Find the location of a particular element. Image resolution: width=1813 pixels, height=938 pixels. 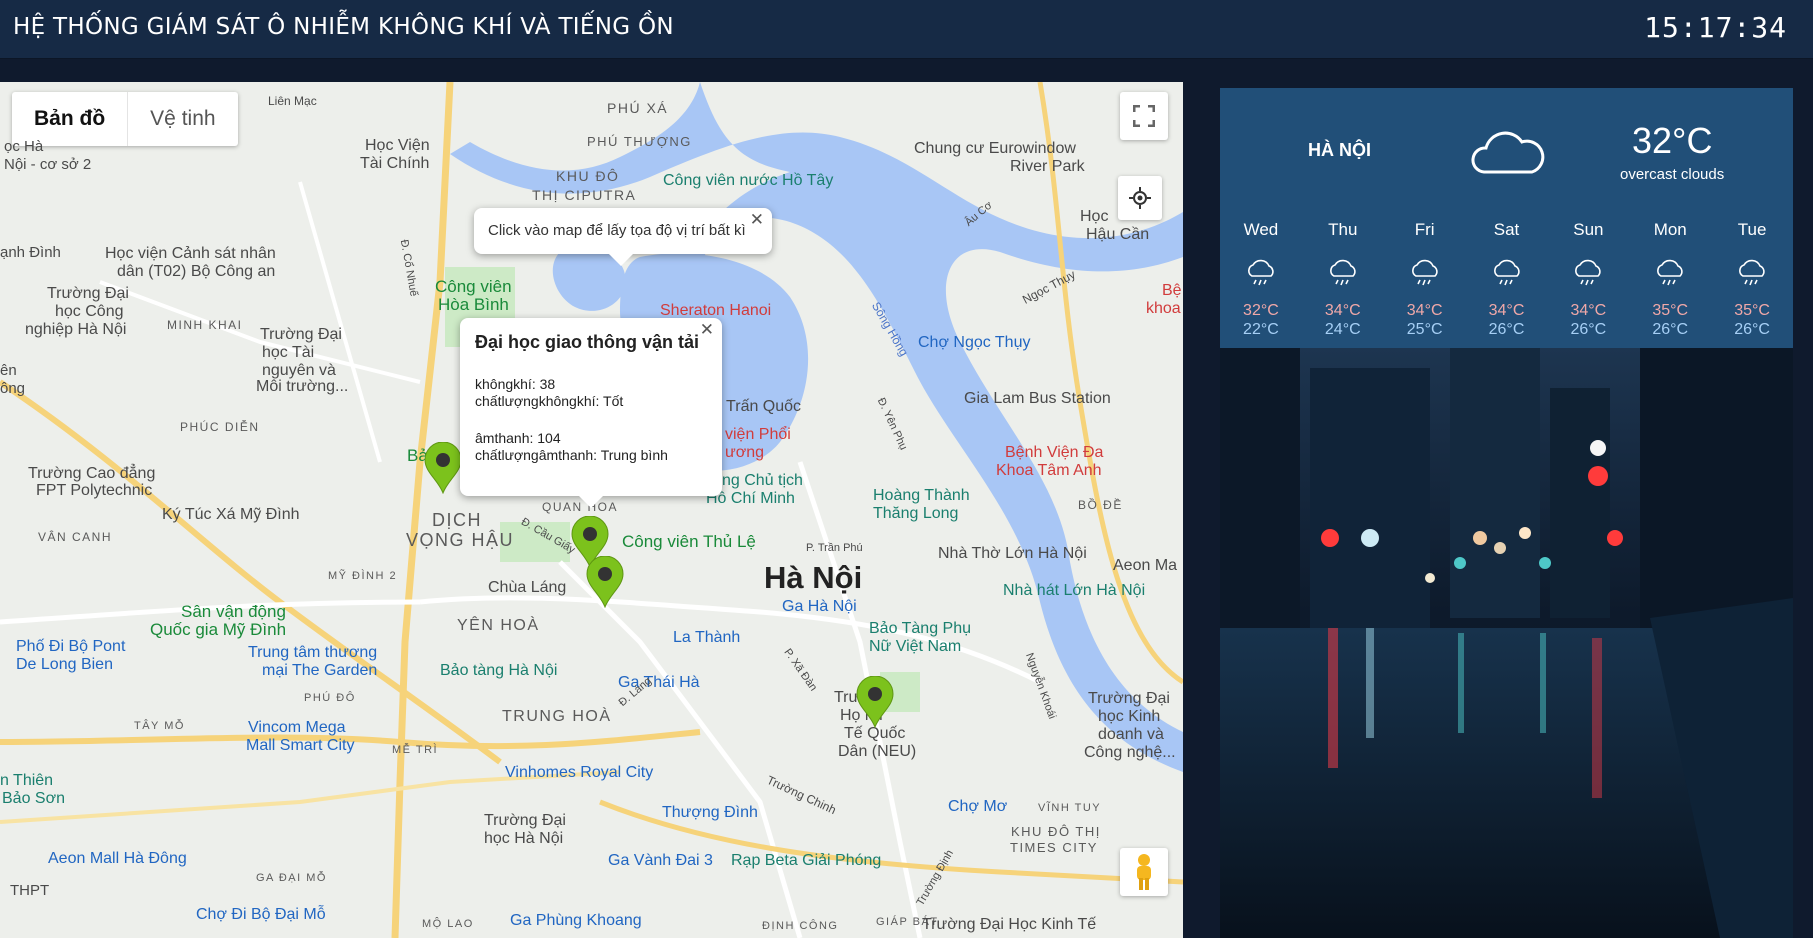

map-label: BỒ ĐỀ is located at coordinates (1100, 505).